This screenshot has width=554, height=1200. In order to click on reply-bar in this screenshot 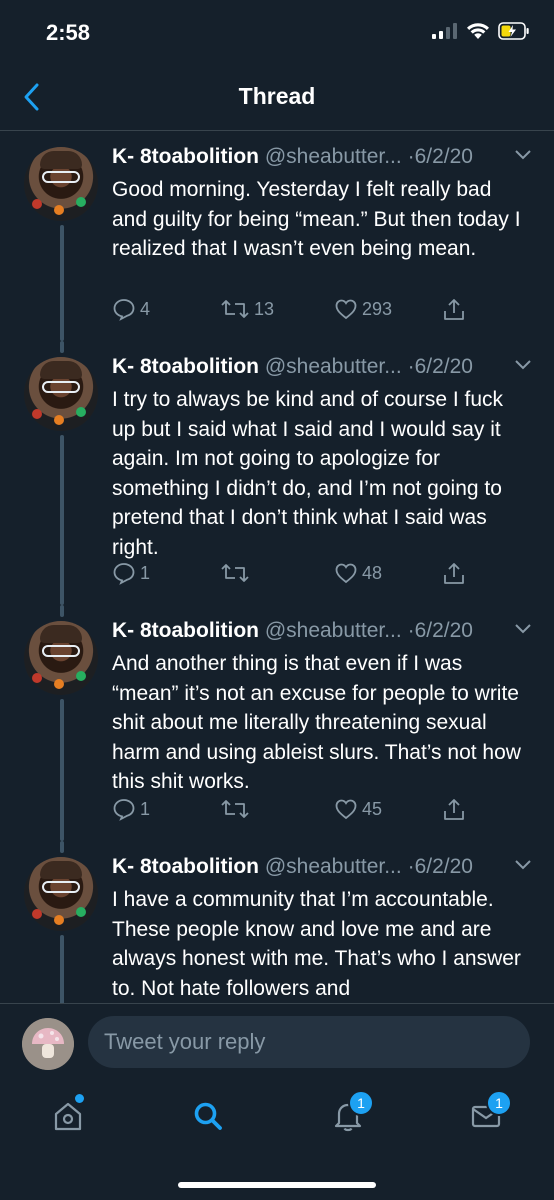, I will do `click(277, 1042)`.